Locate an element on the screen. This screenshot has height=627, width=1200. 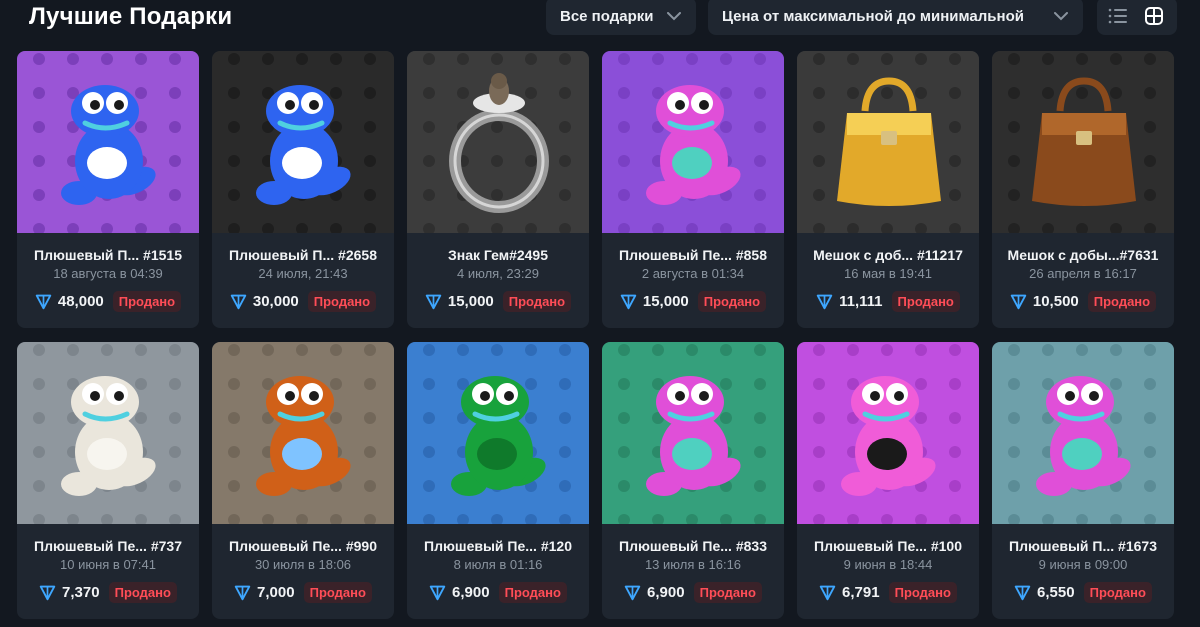
gift-price: 6,791 is located at coordinates (861, 592).